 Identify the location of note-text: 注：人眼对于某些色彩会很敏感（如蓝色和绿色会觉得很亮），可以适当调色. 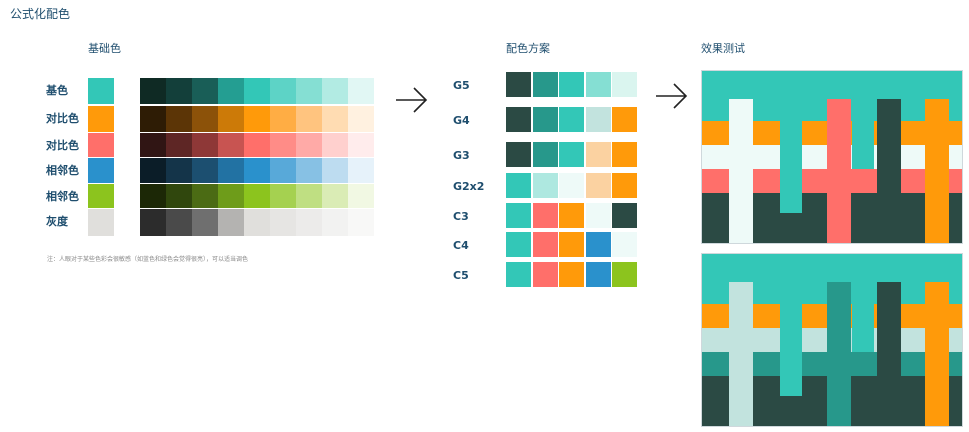
(148, 259).